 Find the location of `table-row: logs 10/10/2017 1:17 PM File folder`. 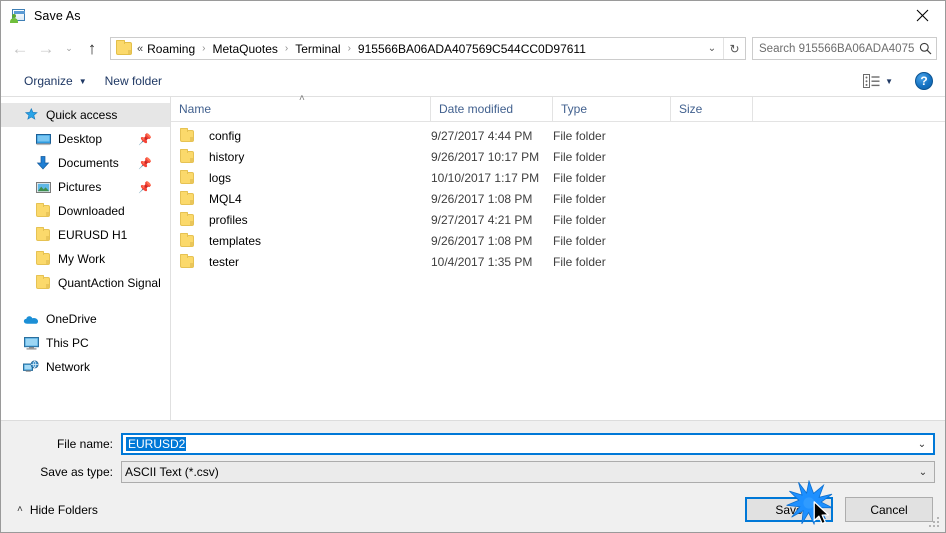

table-row: logs 10/10/2017 1:17 PM File folder is located at coordinates (558, 177).